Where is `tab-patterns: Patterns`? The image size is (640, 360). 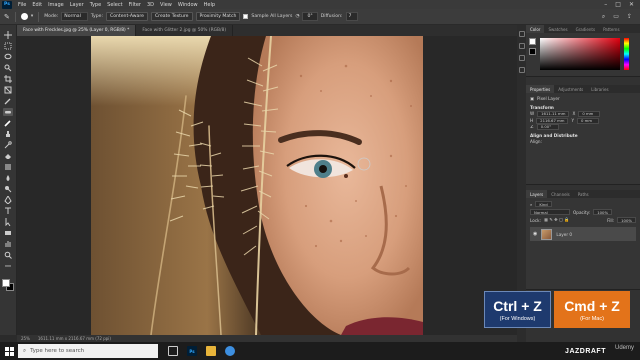
tab-patterns: Patterns is located at coordinates (611, 29).